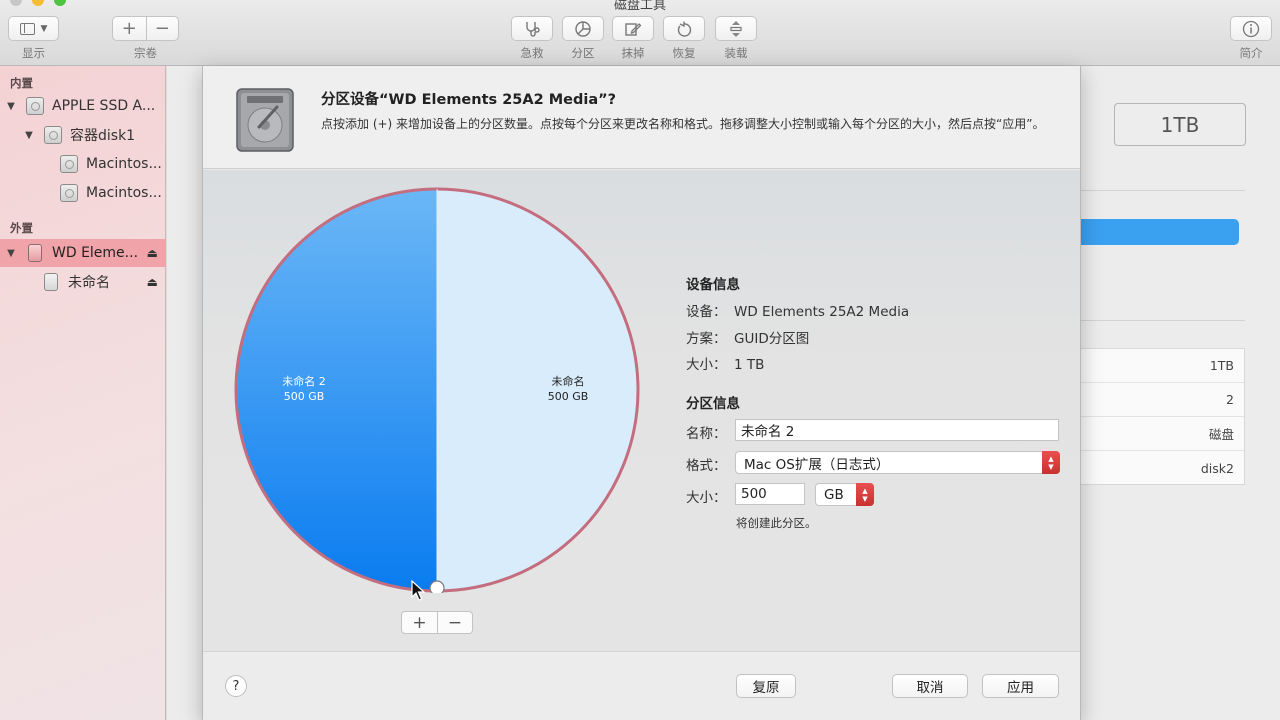 The image size is (1280, 720). What do you see at coordinates (236, 686) in the screenshot?
I see `help-button: ?` at bounding box center [236, 686].